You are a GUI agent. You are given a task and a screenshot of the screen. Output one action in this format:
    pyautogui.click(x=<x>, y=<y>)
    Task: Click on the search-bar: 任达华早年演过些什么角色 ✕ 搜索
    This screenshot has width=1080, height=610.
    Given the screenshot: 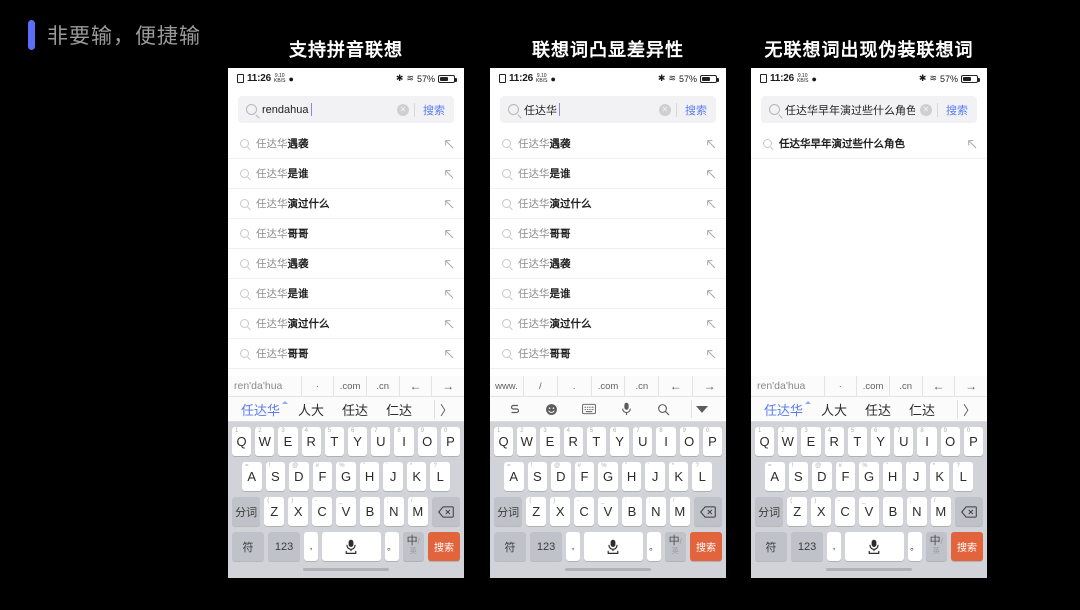 What is the action you would take?
    pyautogui.click(x=869, y=109)
    